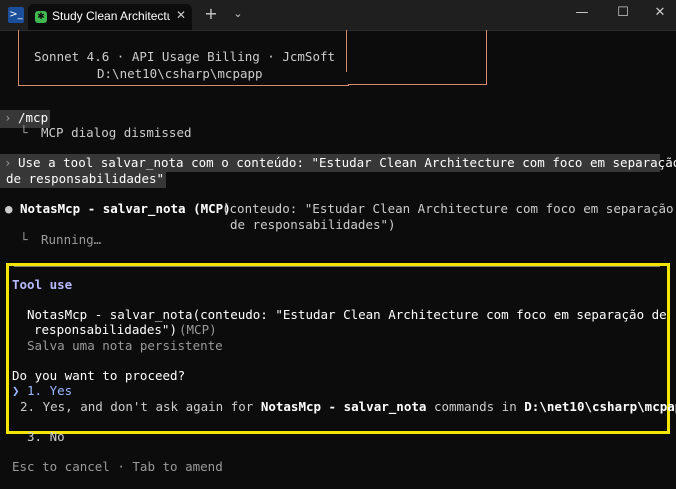  Describe the element at coordinates (49, 390) in the screenshot. I see `option-yes: 1. Yes` at that location.